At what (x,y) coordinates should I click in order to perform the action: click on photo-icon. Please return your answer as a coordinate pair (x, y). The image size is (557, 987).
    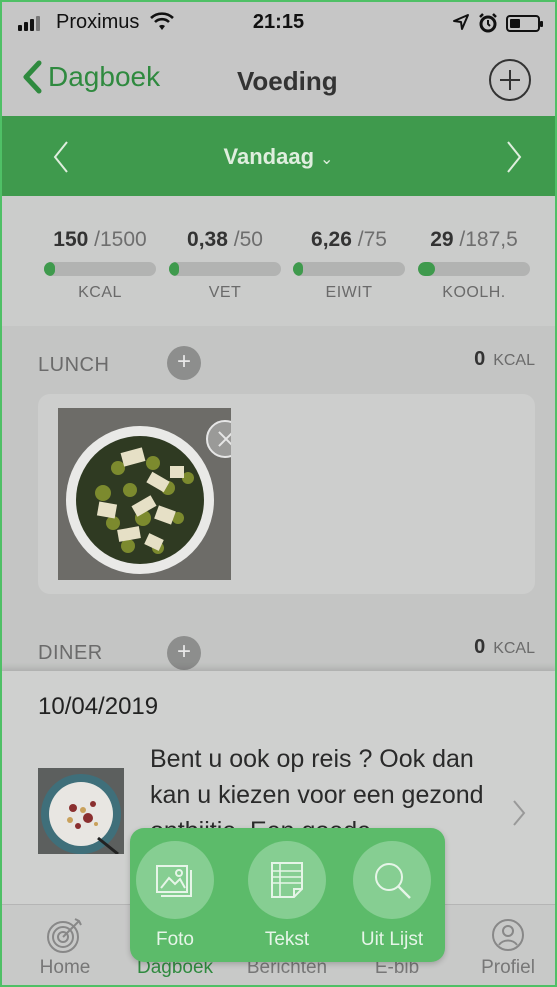
    Looking at the image, I should click on (175, 880).